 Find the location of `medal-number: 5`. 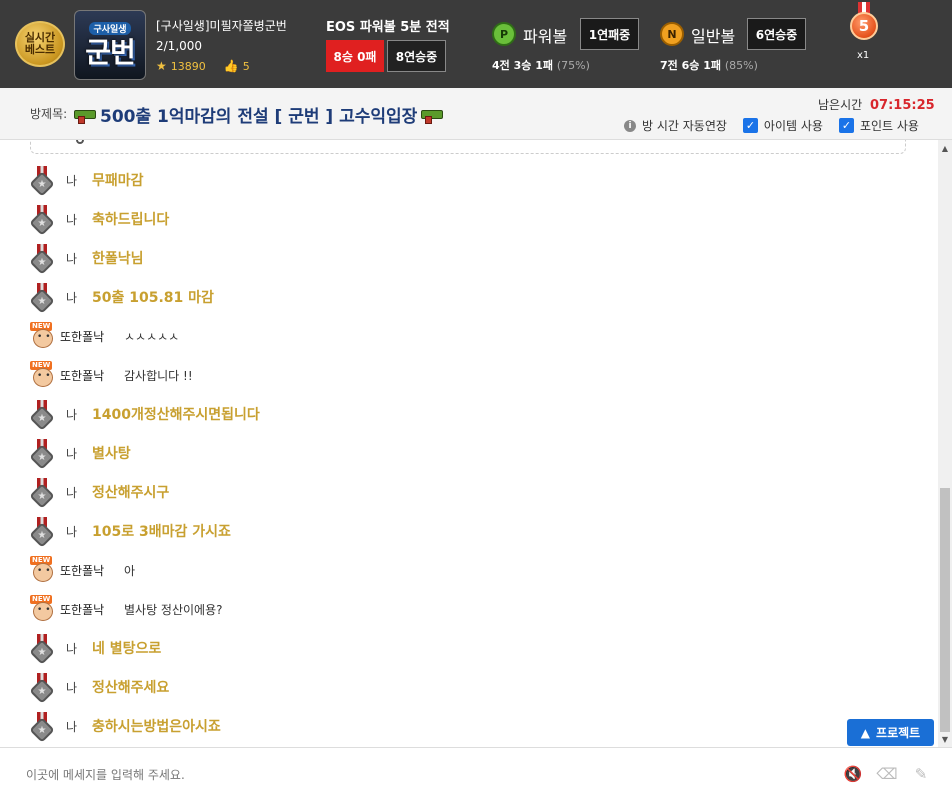

medal-number: 5 is located at coordinates (864, 26).